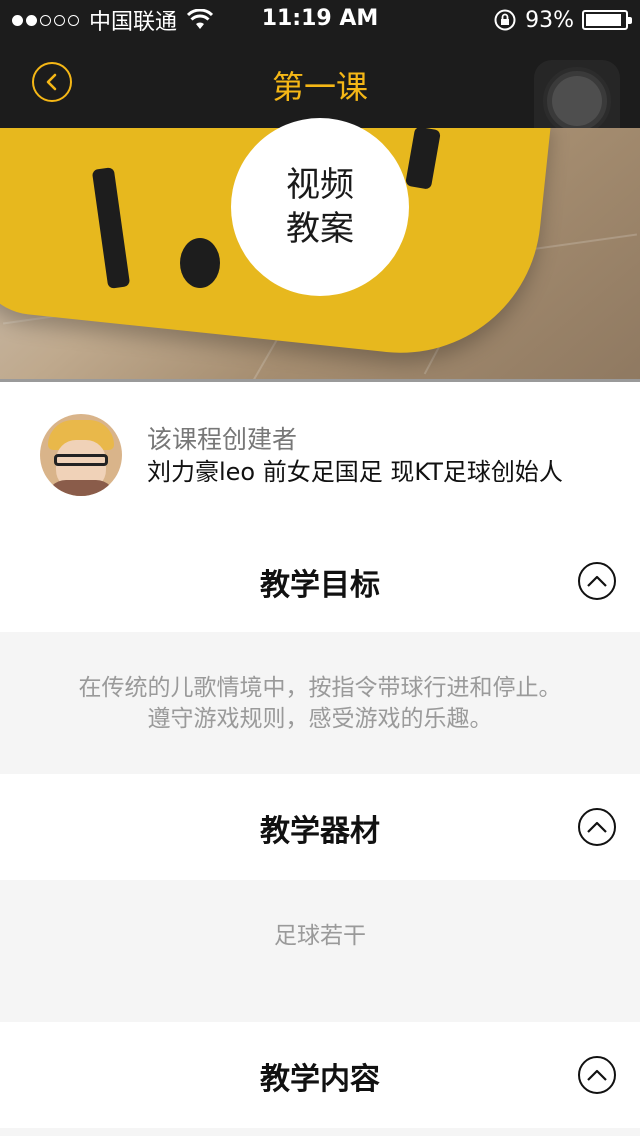 The width and height of the screenshot is (640, 1136). What do you see at coordinates (320, 719) in the screenshot?
I see `section-text-line: 遵守游戏规则，感受游戏的乐趣。` at bounding box center [320, 719].